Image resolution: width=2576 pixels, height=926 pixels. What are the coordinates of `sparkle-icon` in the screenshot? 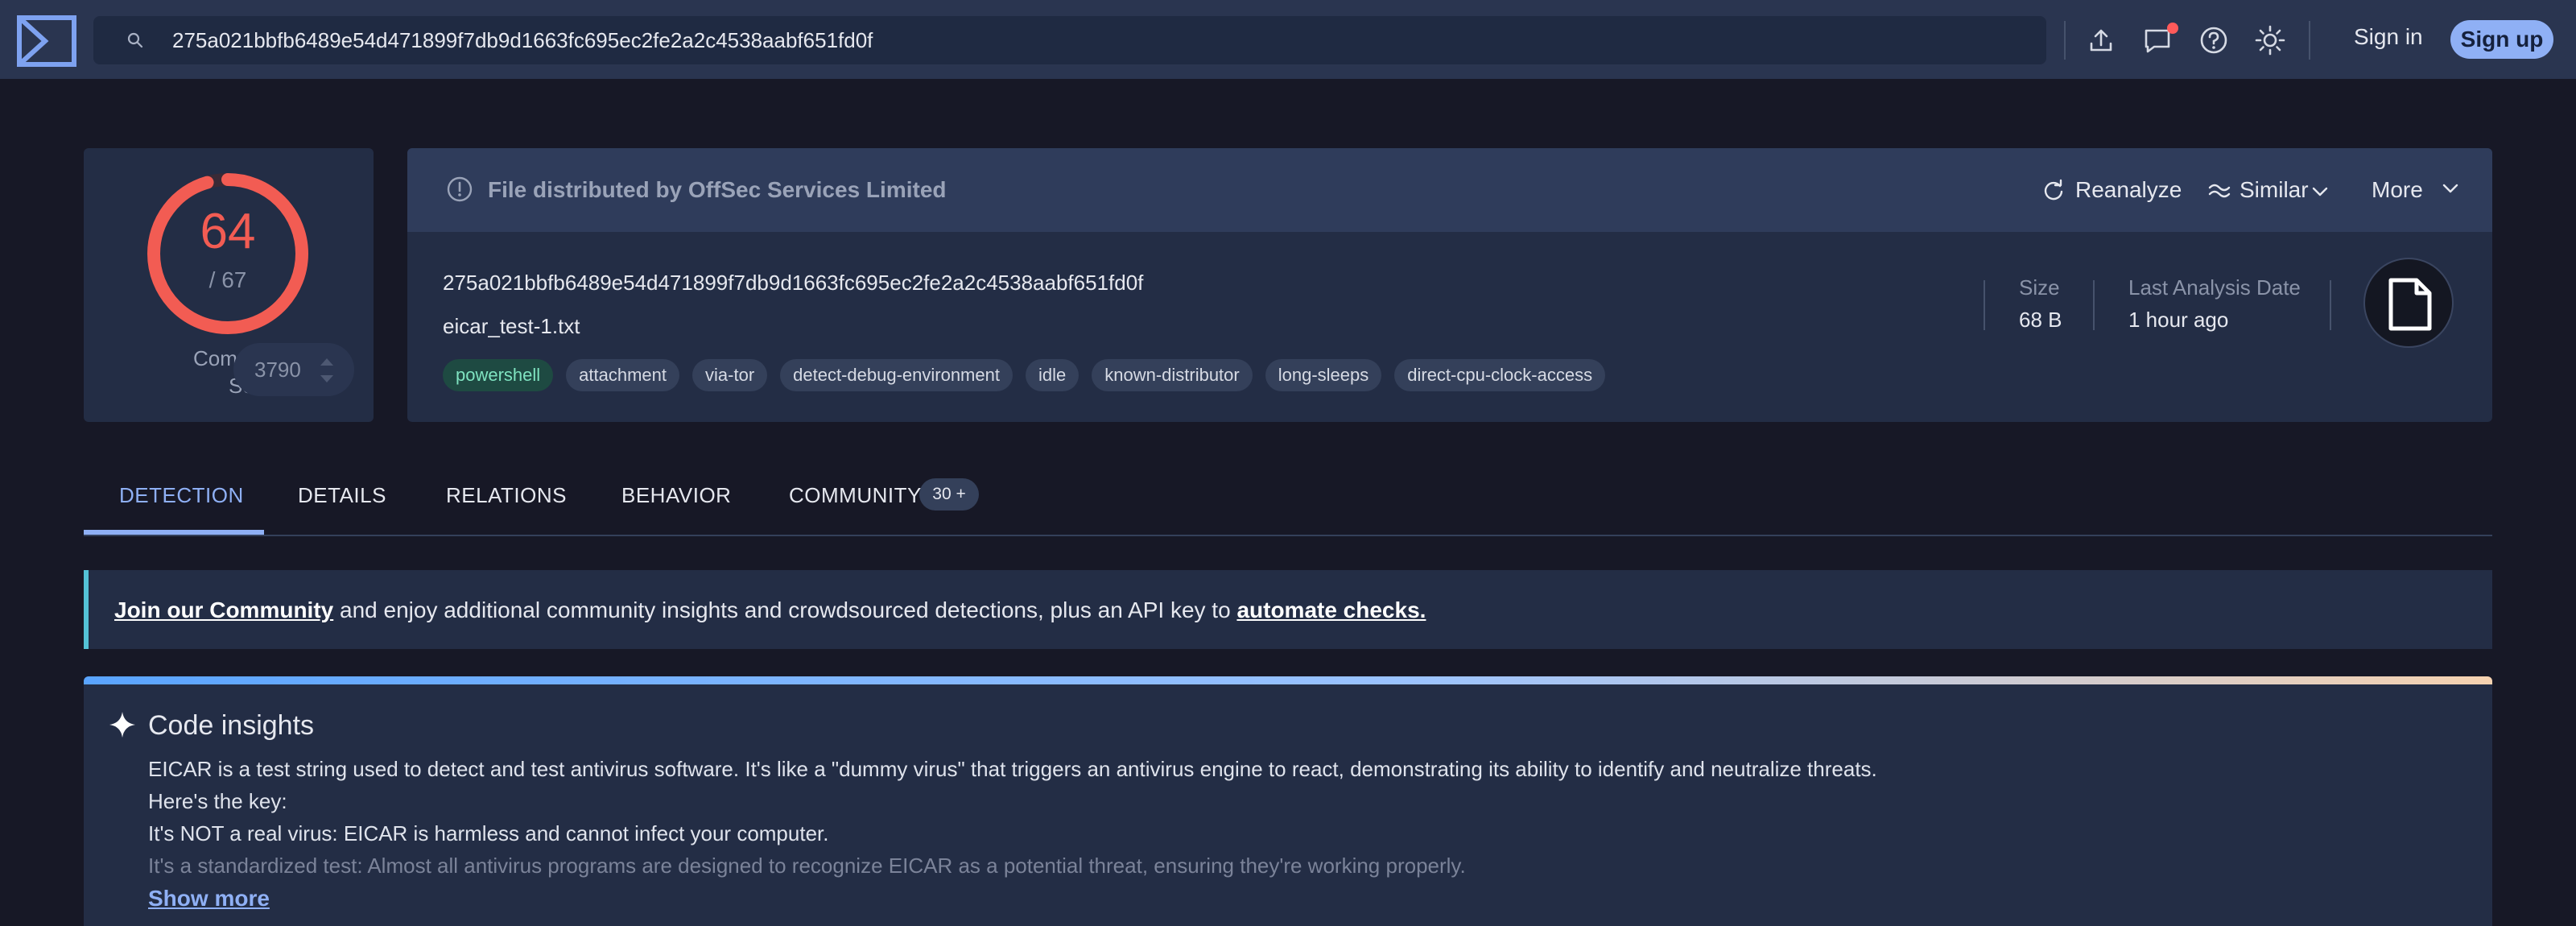 It's located at (122, 725).